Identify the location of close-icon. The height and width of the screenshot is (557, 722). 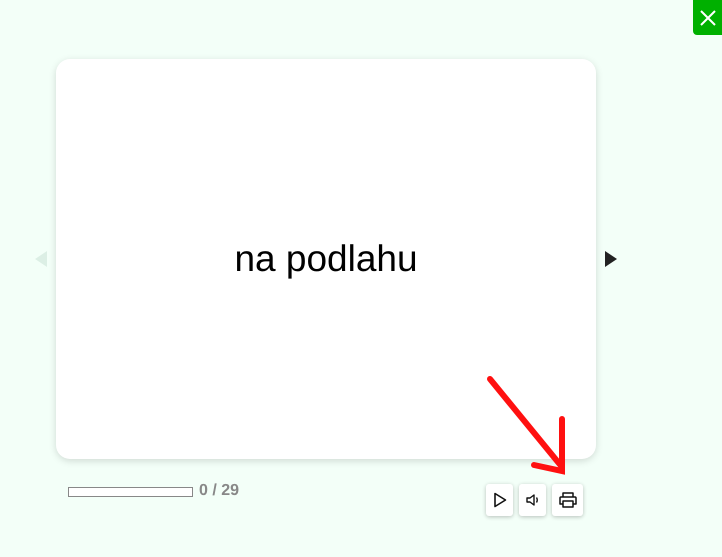
(708, 18).